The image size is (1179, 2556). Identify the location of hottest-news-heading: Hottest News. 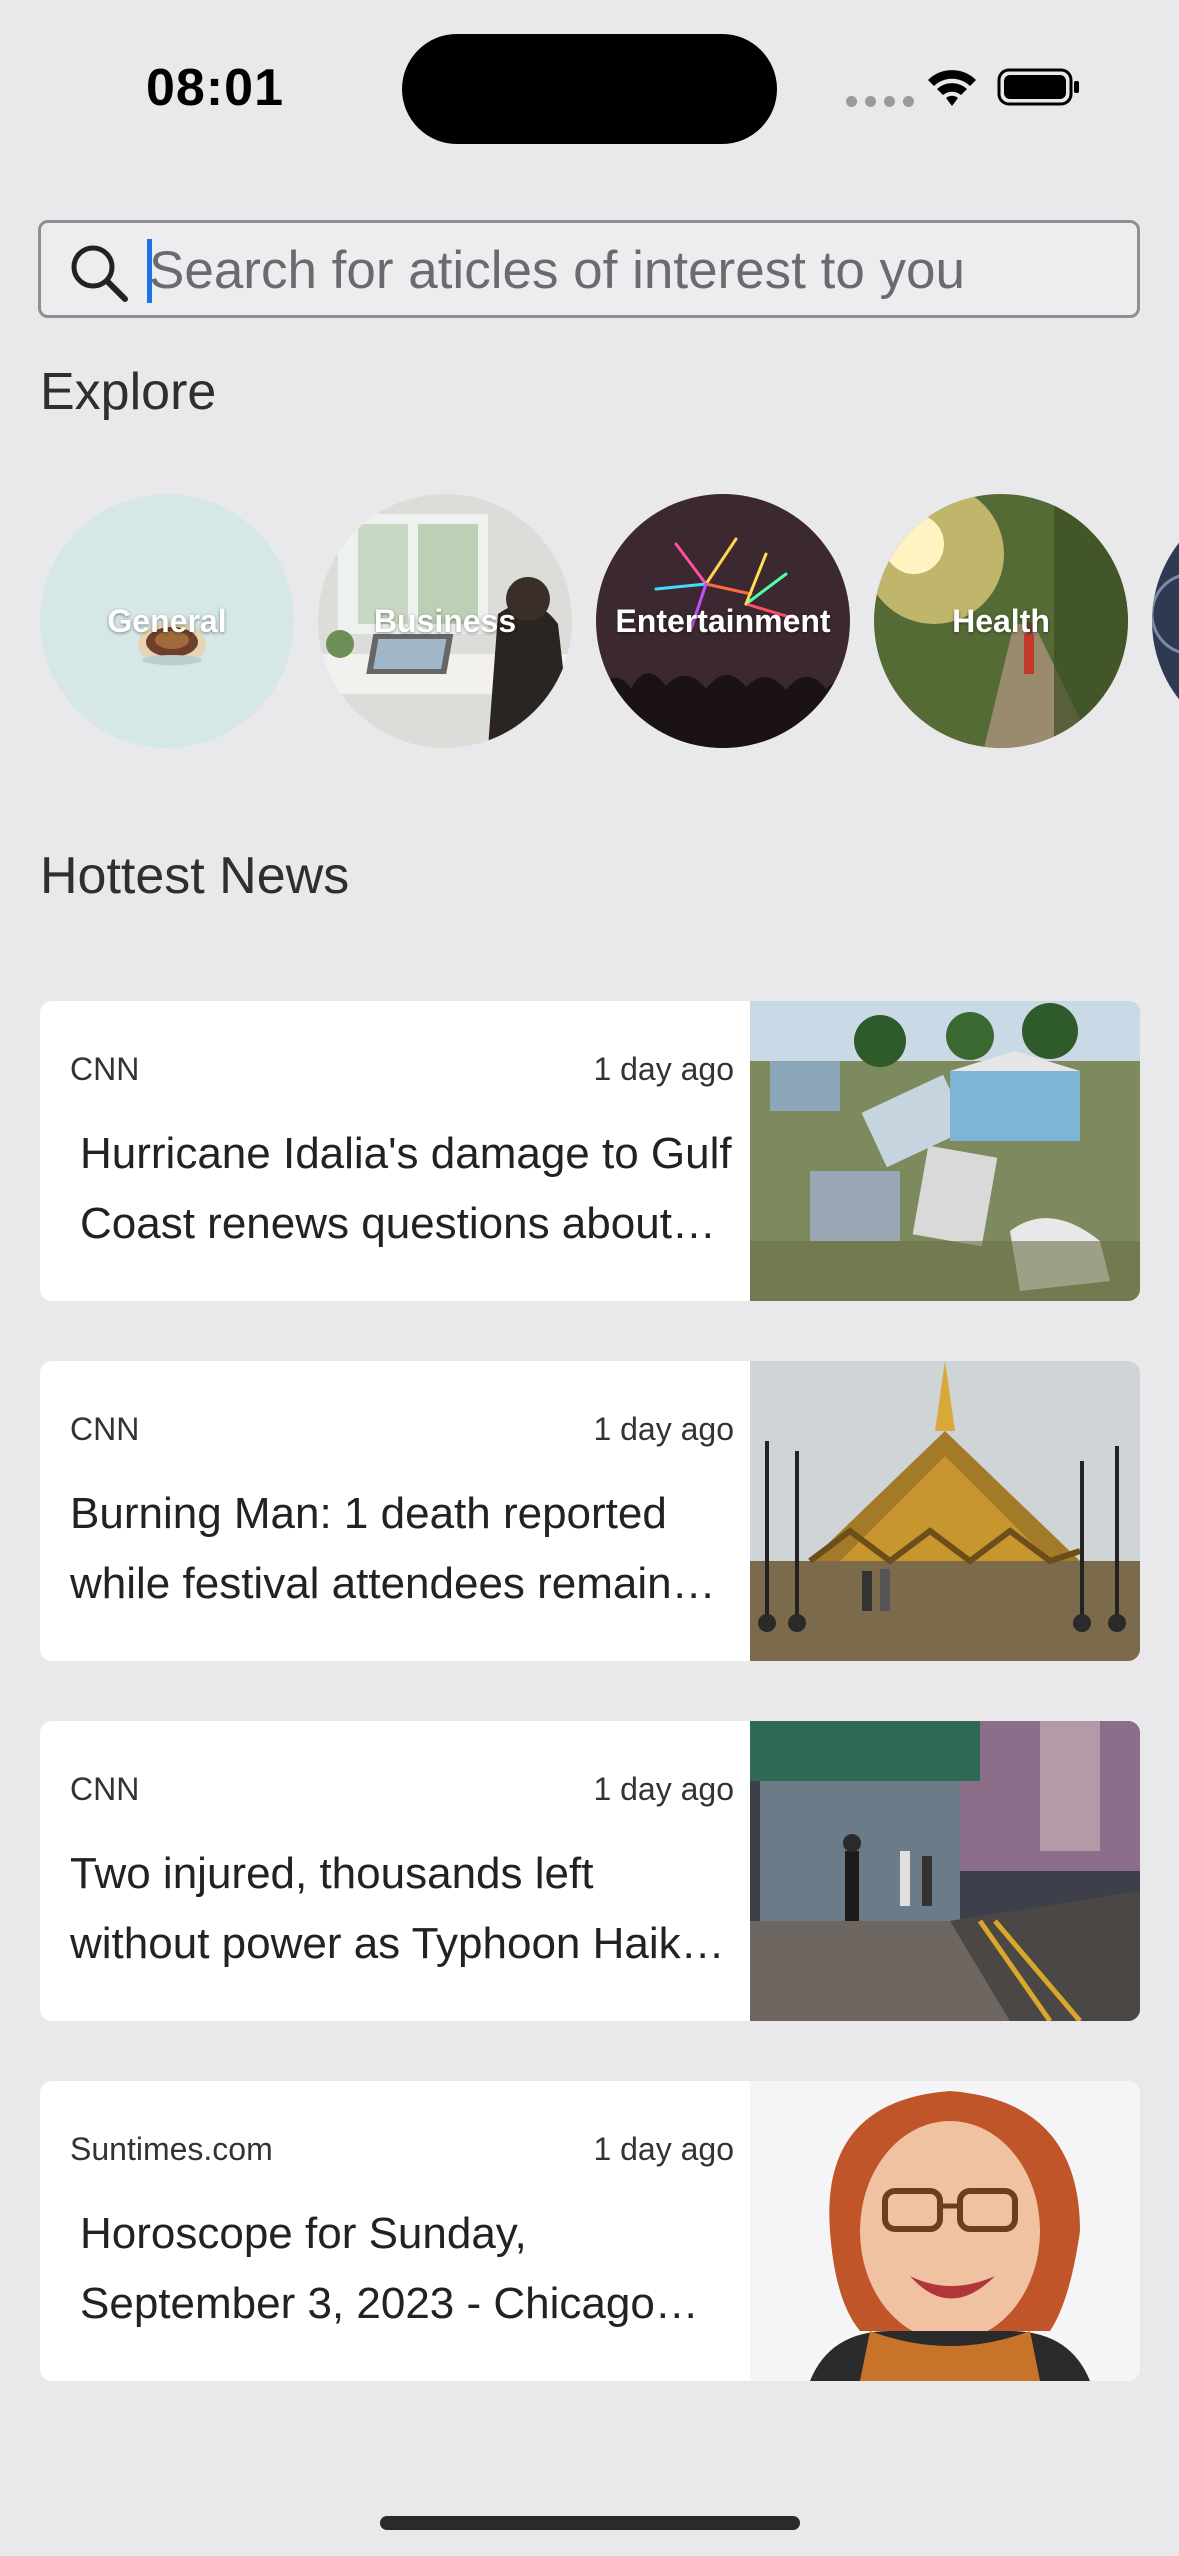
(195, 876).